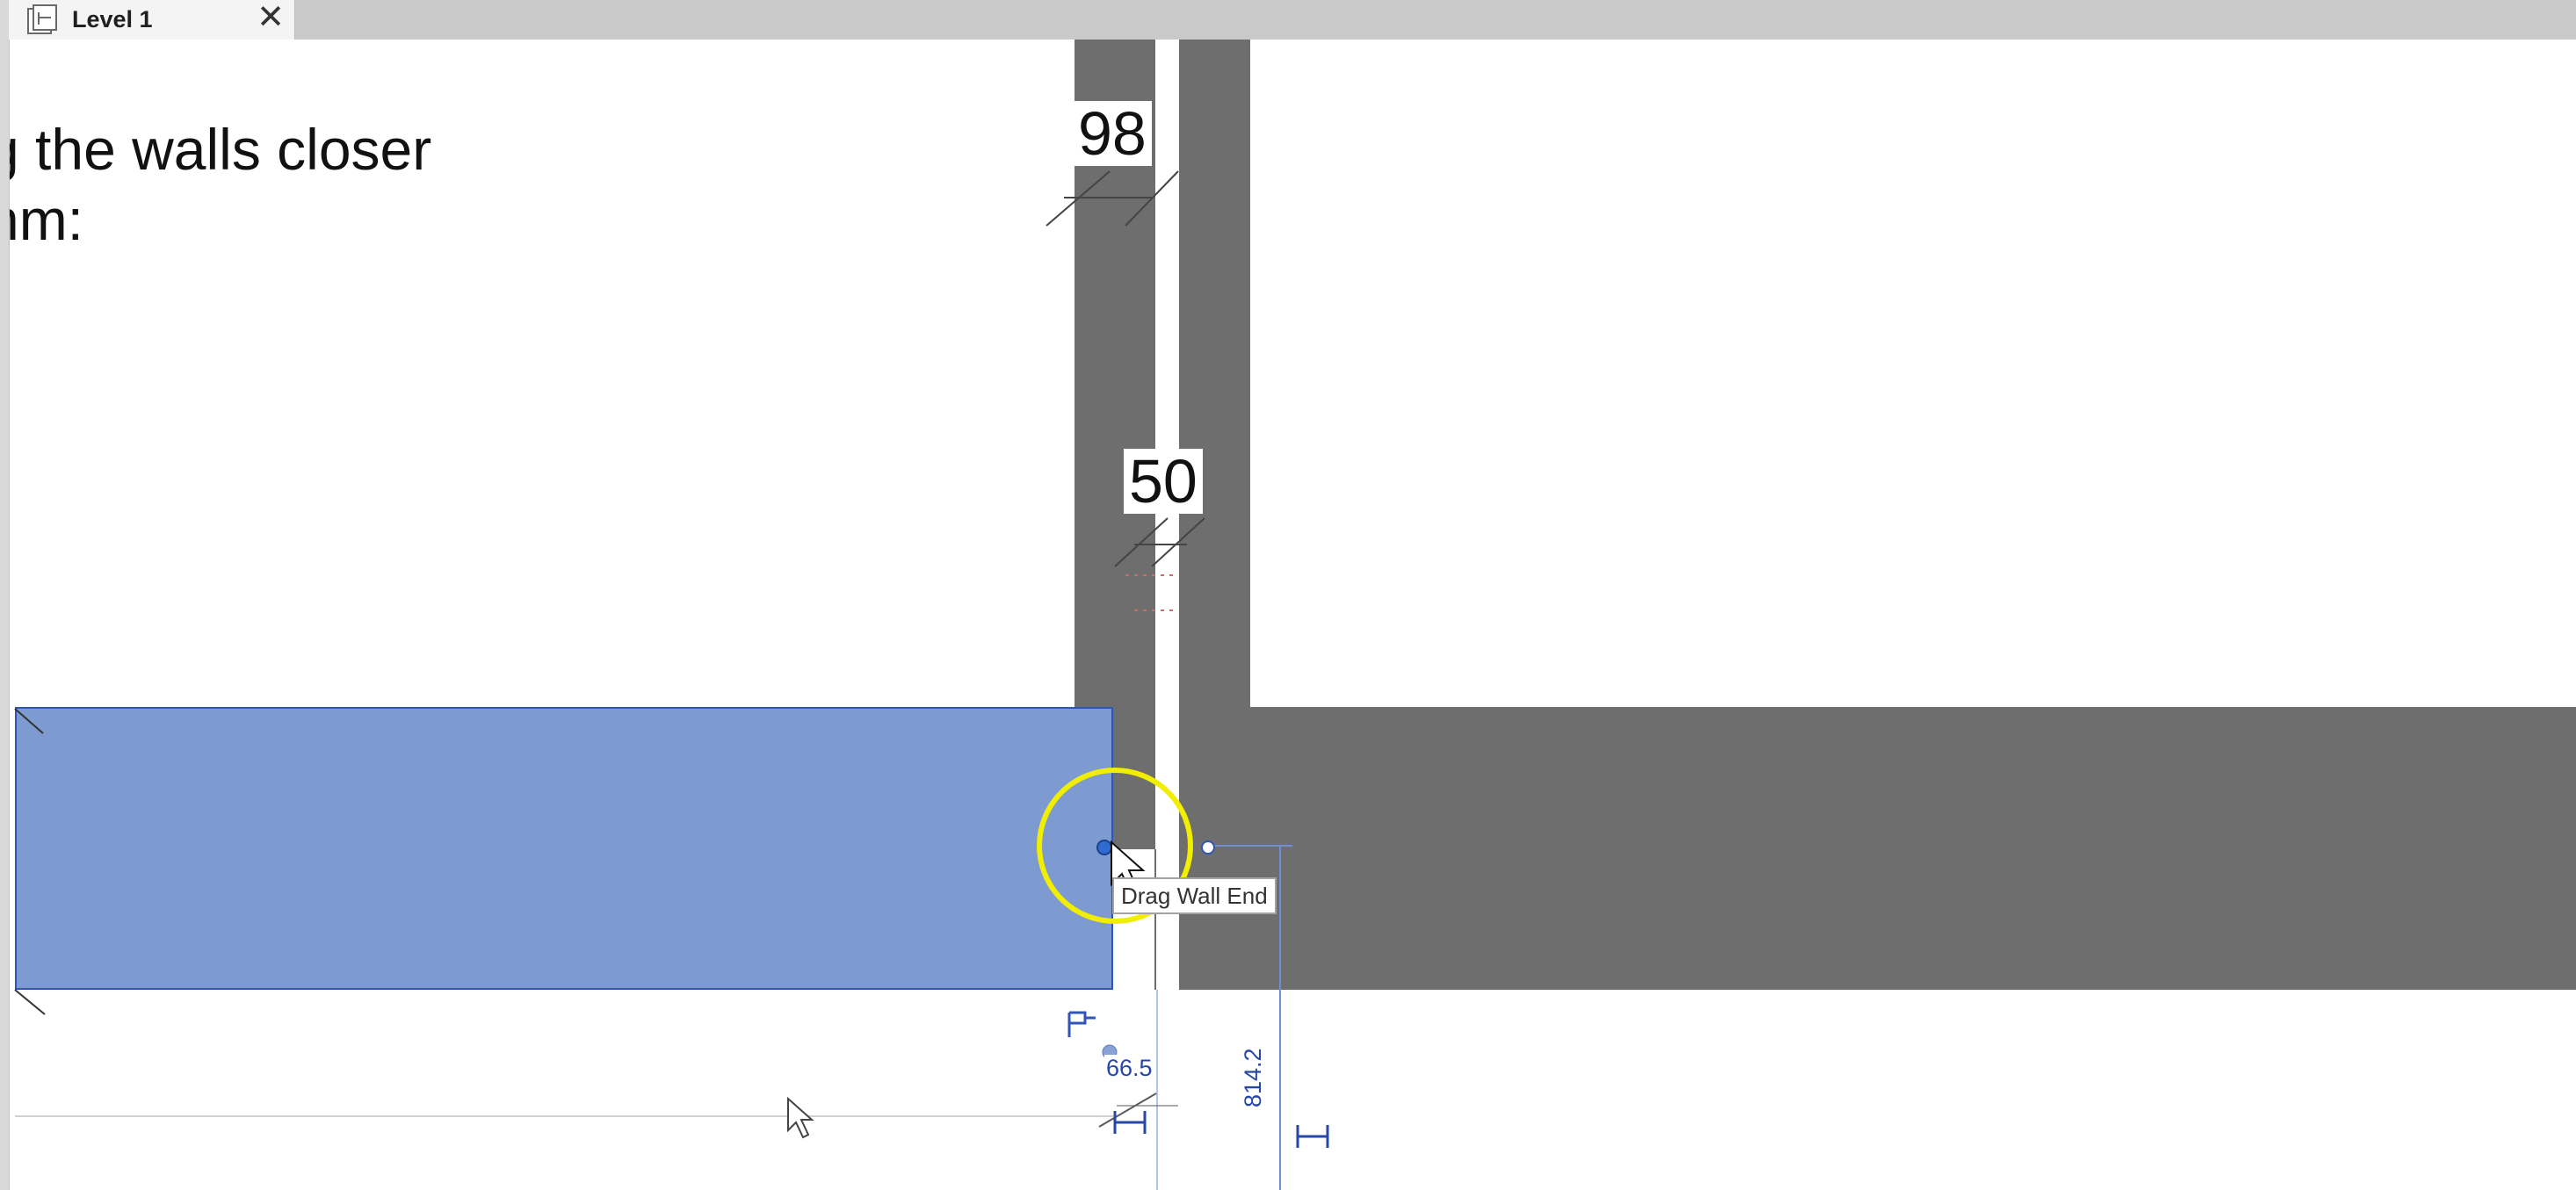 The image size is (2576, 1190). What do you see at coordinates (1208, 847) in the screenshot?
I see `wall-end-grip-secondary` at bounding box center [1208, 847].